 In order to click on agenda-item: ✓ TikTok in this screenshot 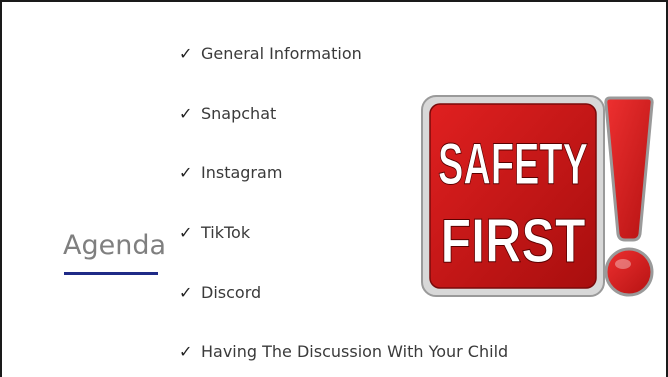, I will do `click(214, 232)`.